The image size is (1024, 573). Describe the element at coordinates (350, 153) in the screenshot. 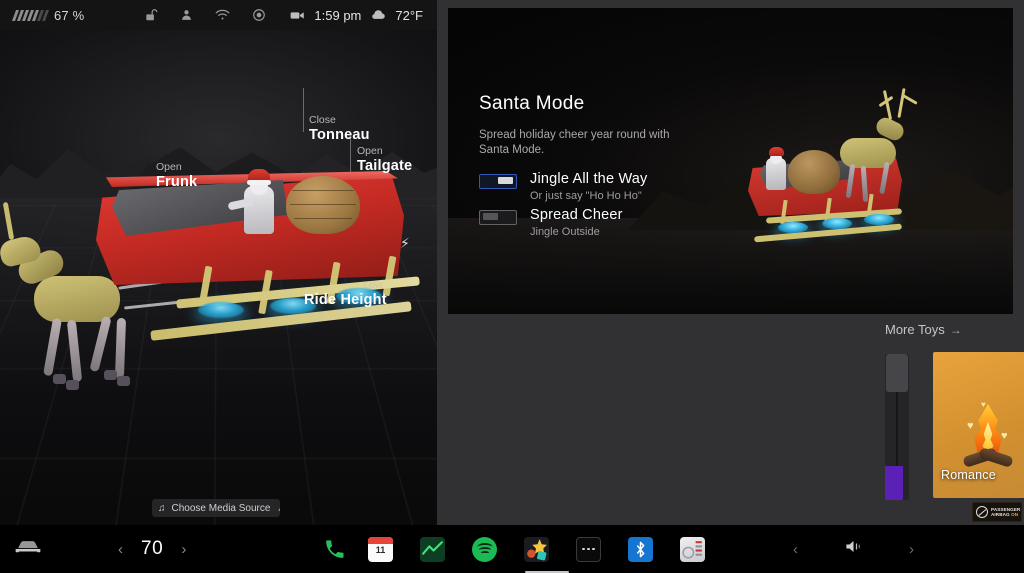

I see `tailgate-leader-line` at that location.